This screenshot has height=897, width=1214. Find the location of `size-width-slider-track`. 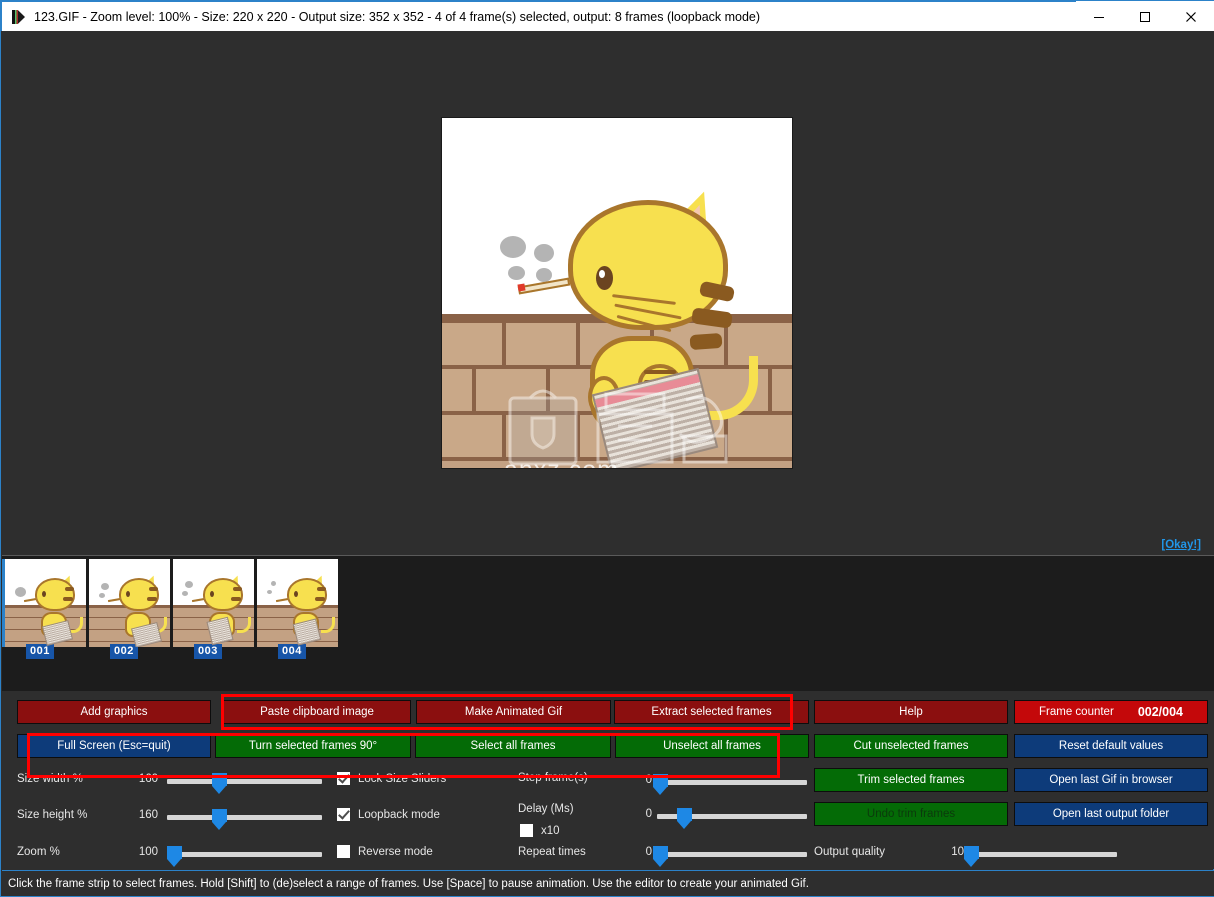

size-width-slider-track is located at coordinates (244, 781).